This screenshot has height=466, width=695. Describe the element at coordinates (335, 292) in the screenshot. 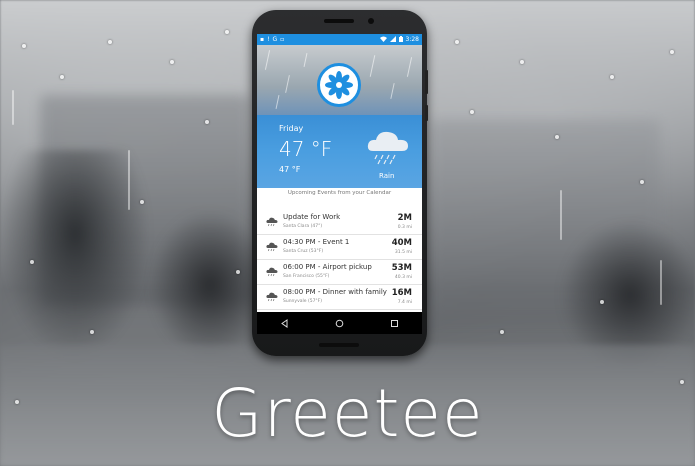

I see `event-title: 08:00 PM - Dinner with family` at that location.